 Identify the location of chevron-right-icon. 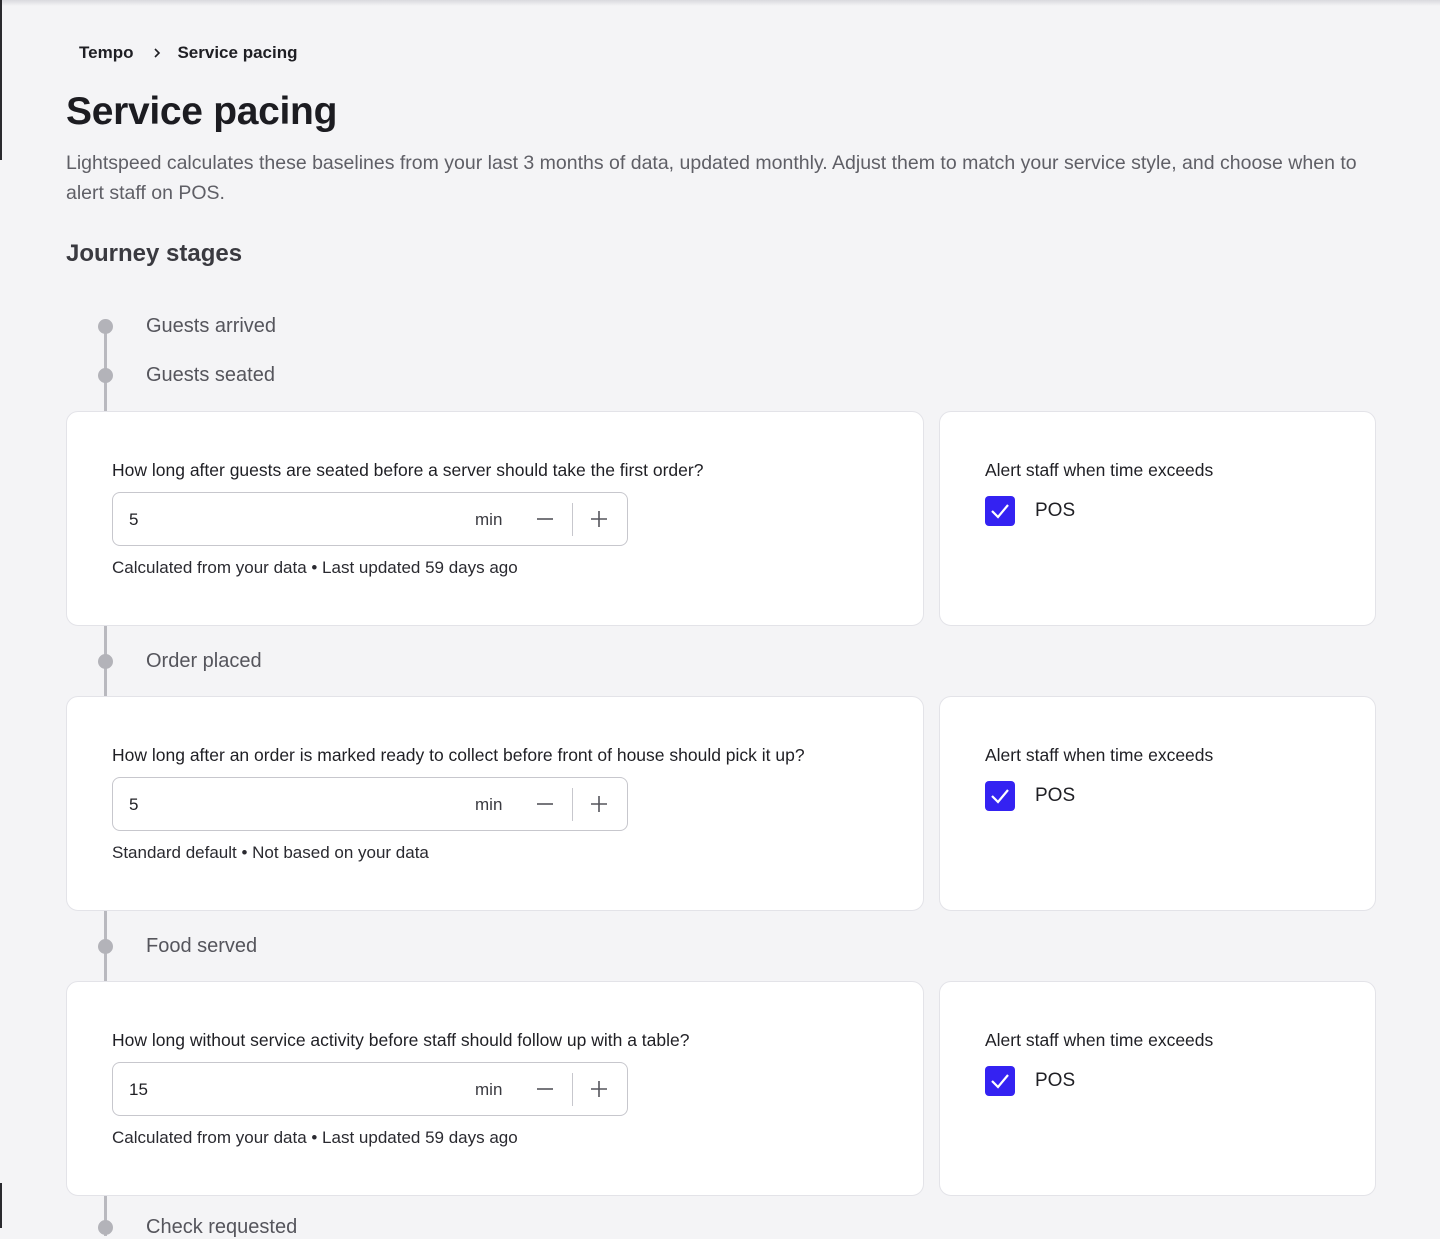
(157, 53).